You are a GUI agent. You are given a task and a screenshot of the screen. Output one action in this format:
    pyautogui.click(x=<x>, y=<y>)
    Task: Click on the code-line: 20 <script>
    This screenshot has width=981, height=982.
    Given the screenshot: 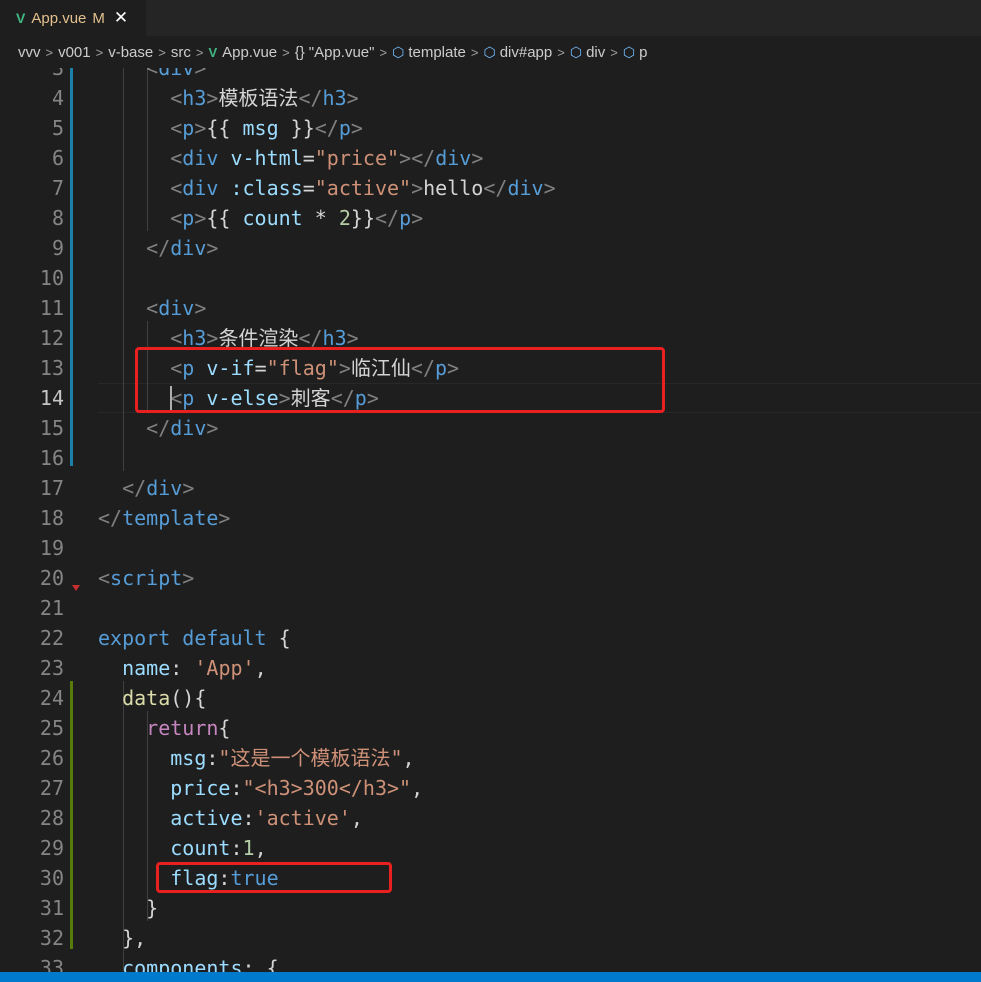 What is the action you would take?
    pyautogui.click(x=490, y=578)
    